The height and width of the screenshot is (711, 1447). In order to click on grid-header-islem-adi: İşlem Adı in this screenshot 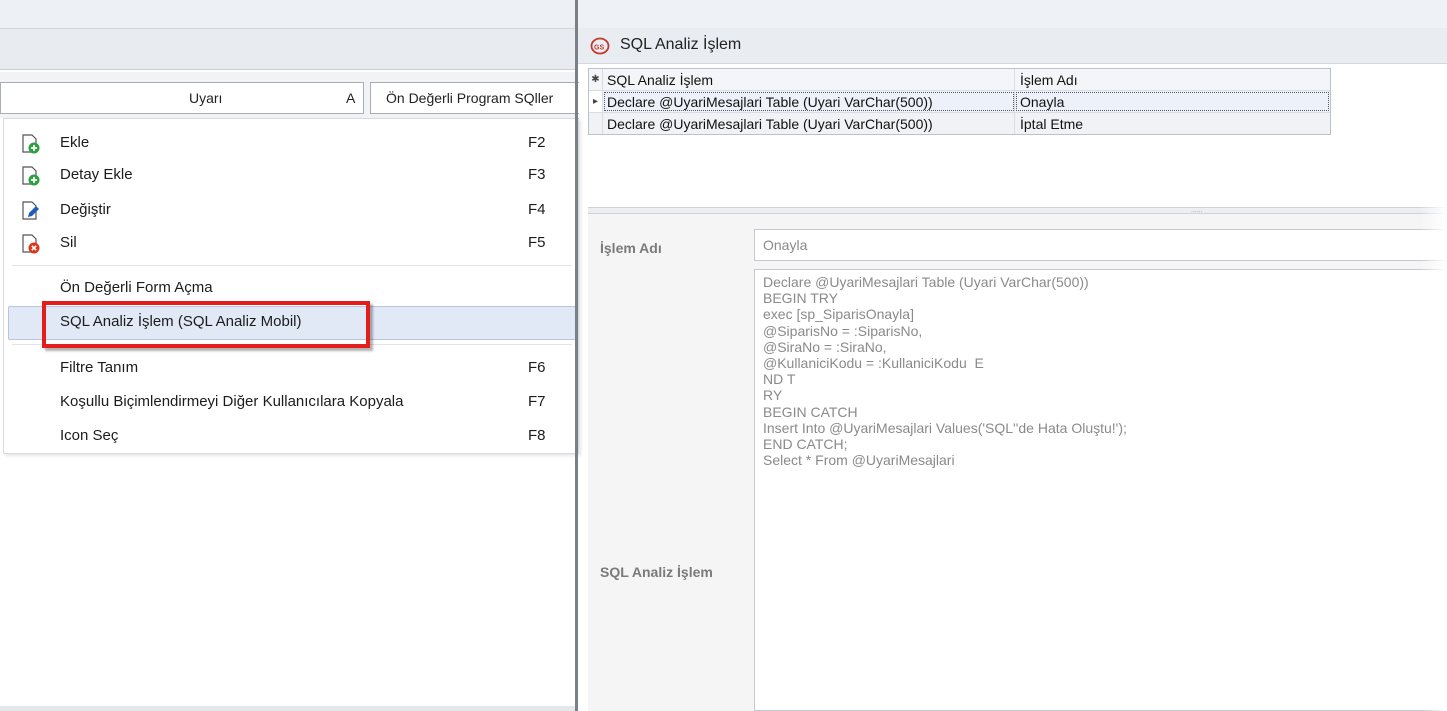, I will do `click(1172, 79)`.